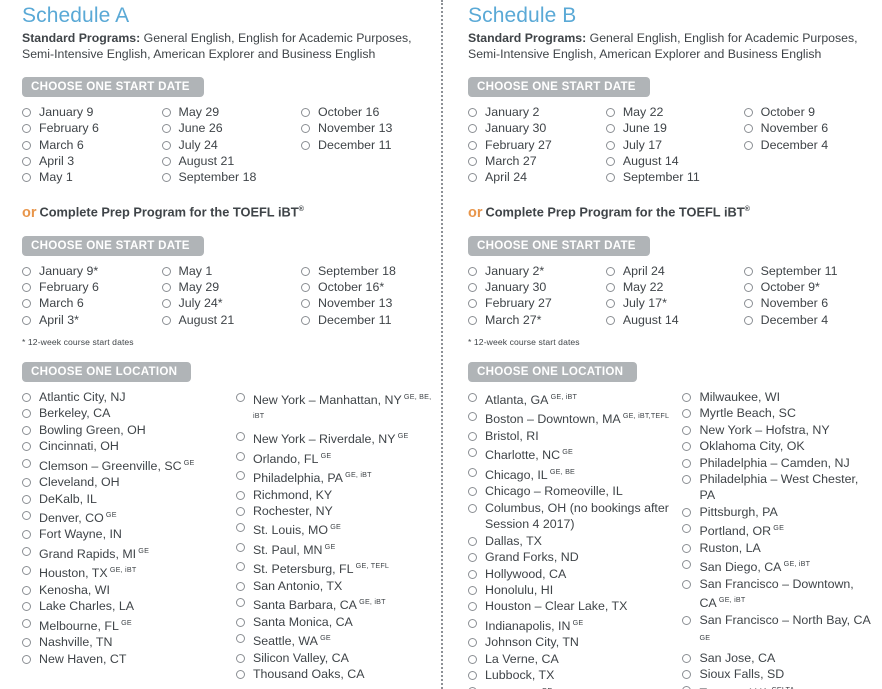 Image resolution: width=882 pixels, height=689 pixels. I want to click on location-option: DeKalb, IL, so click(129, 499).